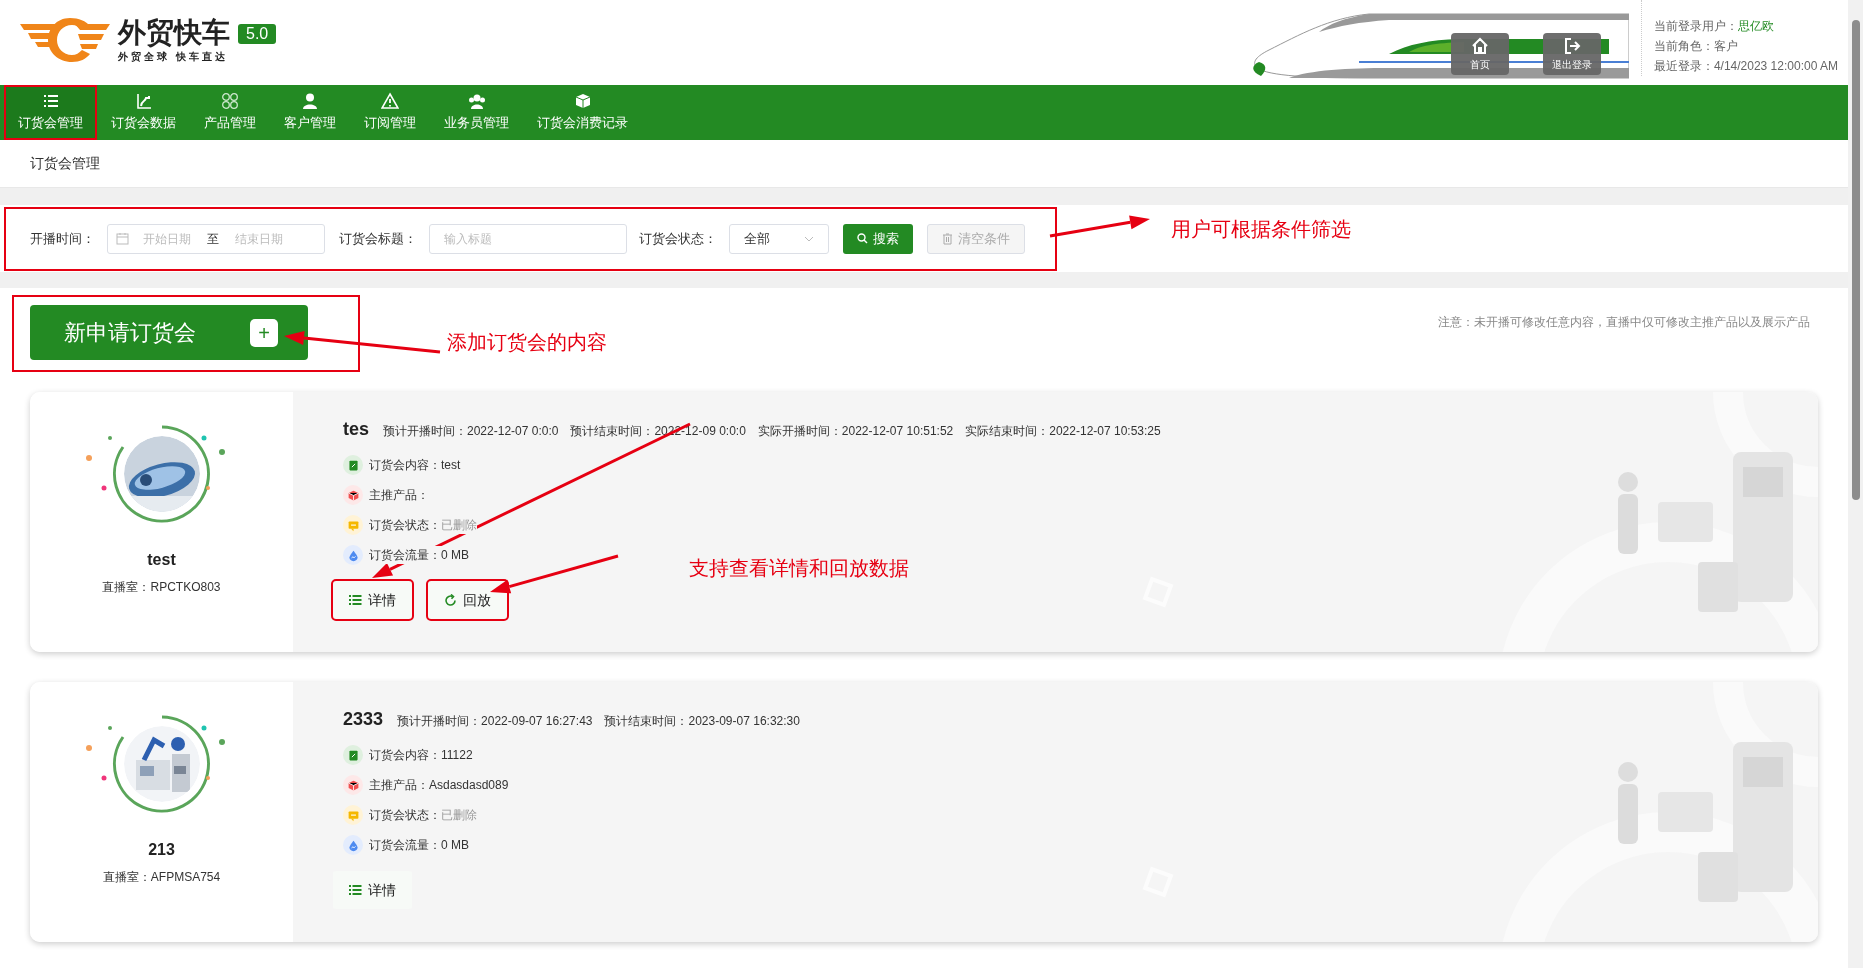 Image resolution: width=1863 pixels, height=968 pixels. What do you see at coordinates (855, 431) in the screenshot?
I see `time-text: 实际开播时间：2022-12-07 10:51:52` at bounding box center [855, 431].